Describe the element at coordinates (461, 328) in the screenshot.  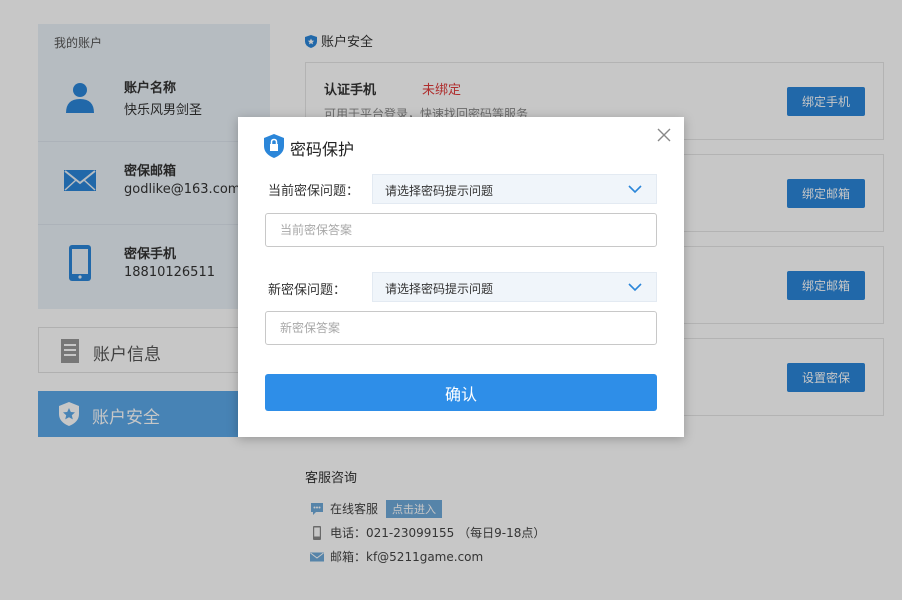
I see `new-answer-input` at that location.